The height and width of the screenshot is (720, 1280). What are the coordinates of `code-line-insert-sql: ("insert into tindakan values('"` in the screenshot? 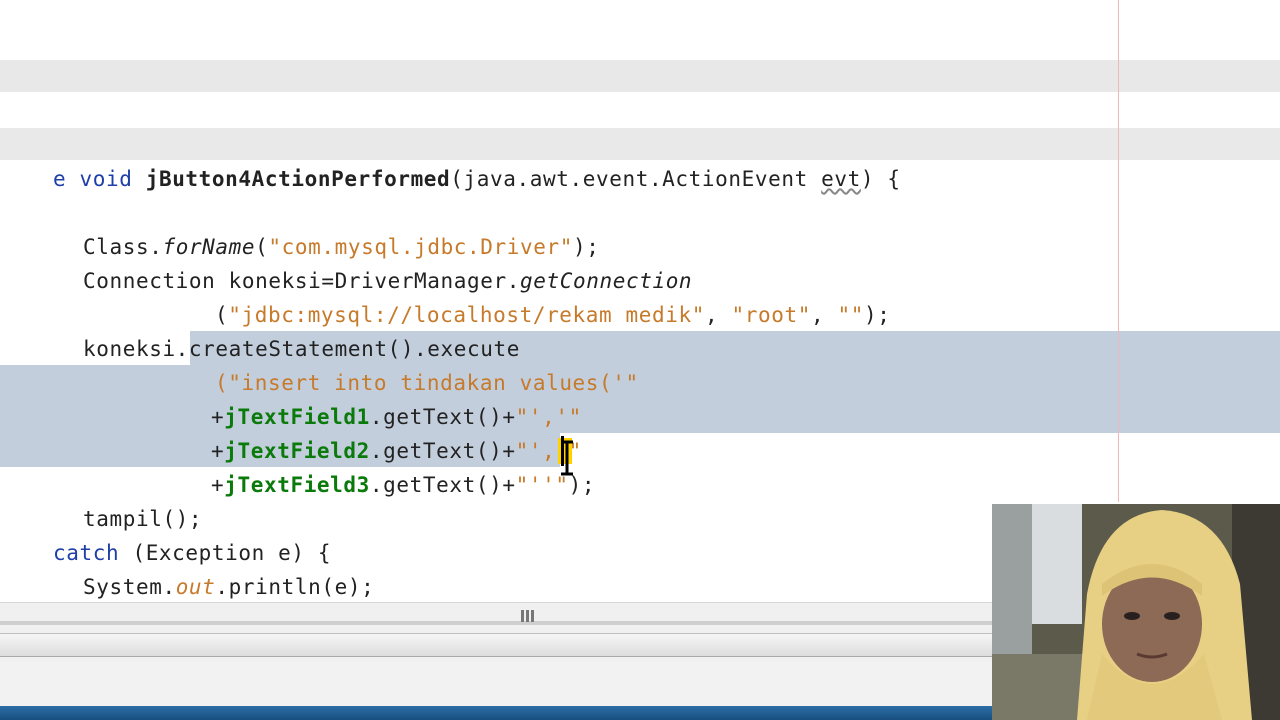 It's located at (400, 363).